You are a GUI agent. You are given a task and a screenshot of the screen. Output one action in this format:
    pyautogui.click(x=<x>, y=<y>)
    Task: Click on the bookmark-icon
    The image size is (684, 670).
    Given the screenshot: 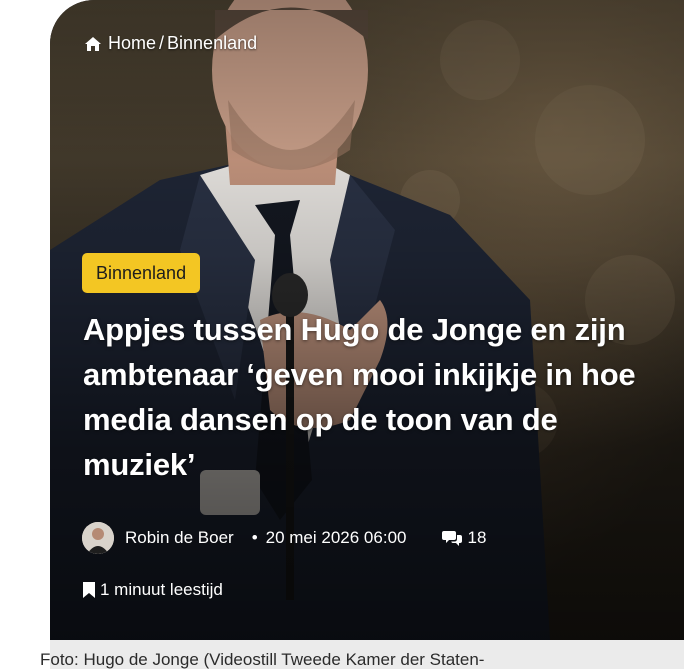 What is the action you would take?
    pyautogui.click(x=89, y=590)
    